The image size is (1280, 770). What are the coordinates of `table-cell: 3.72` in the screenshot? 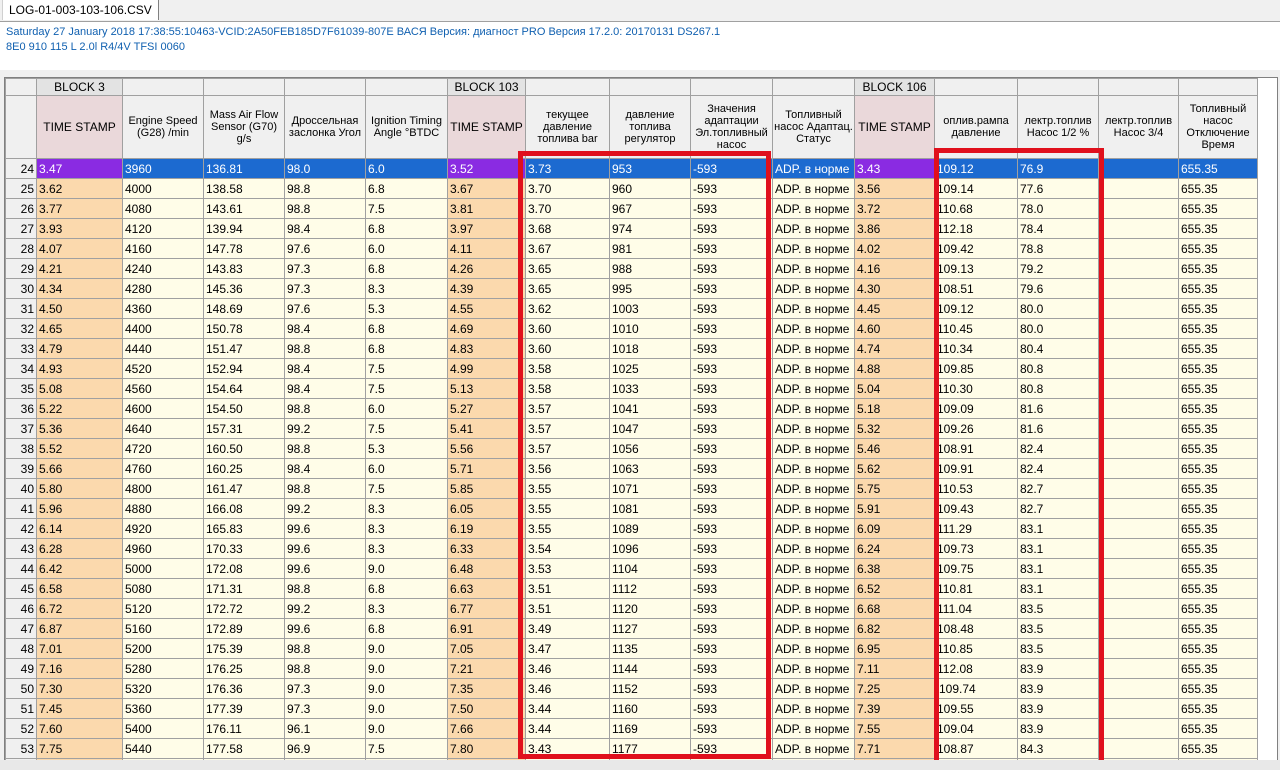 It's located at (894, 208).